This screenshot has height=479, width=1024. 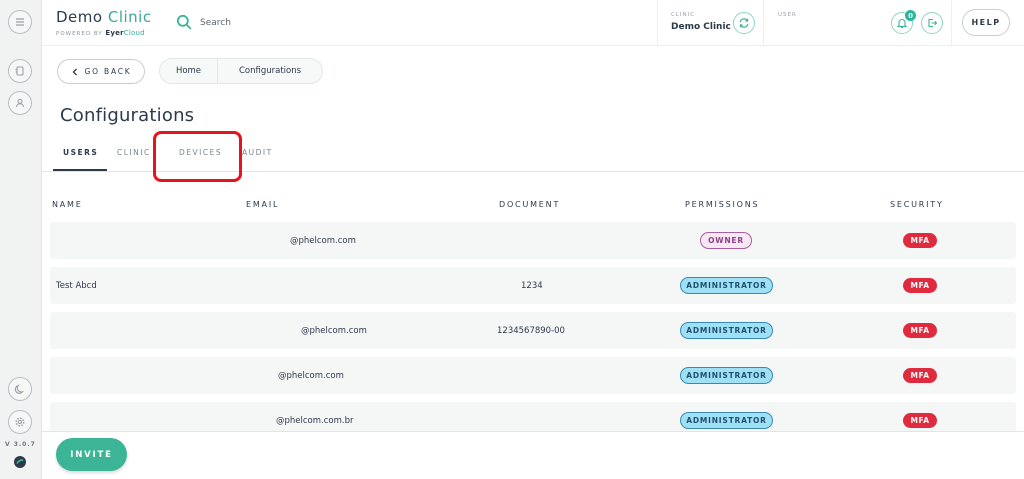 I want to click on powered-by-eyer: Eyer, so click(x=114, y=33).